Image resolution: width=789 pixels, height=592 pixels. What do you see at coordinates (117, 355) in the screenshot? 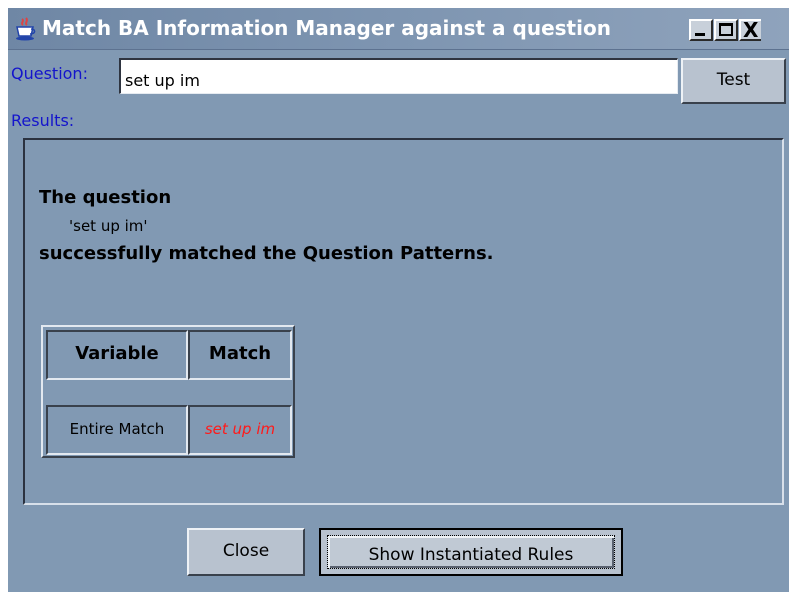
I see `table-header-variable: Variable` at bounding box center [117, 355].